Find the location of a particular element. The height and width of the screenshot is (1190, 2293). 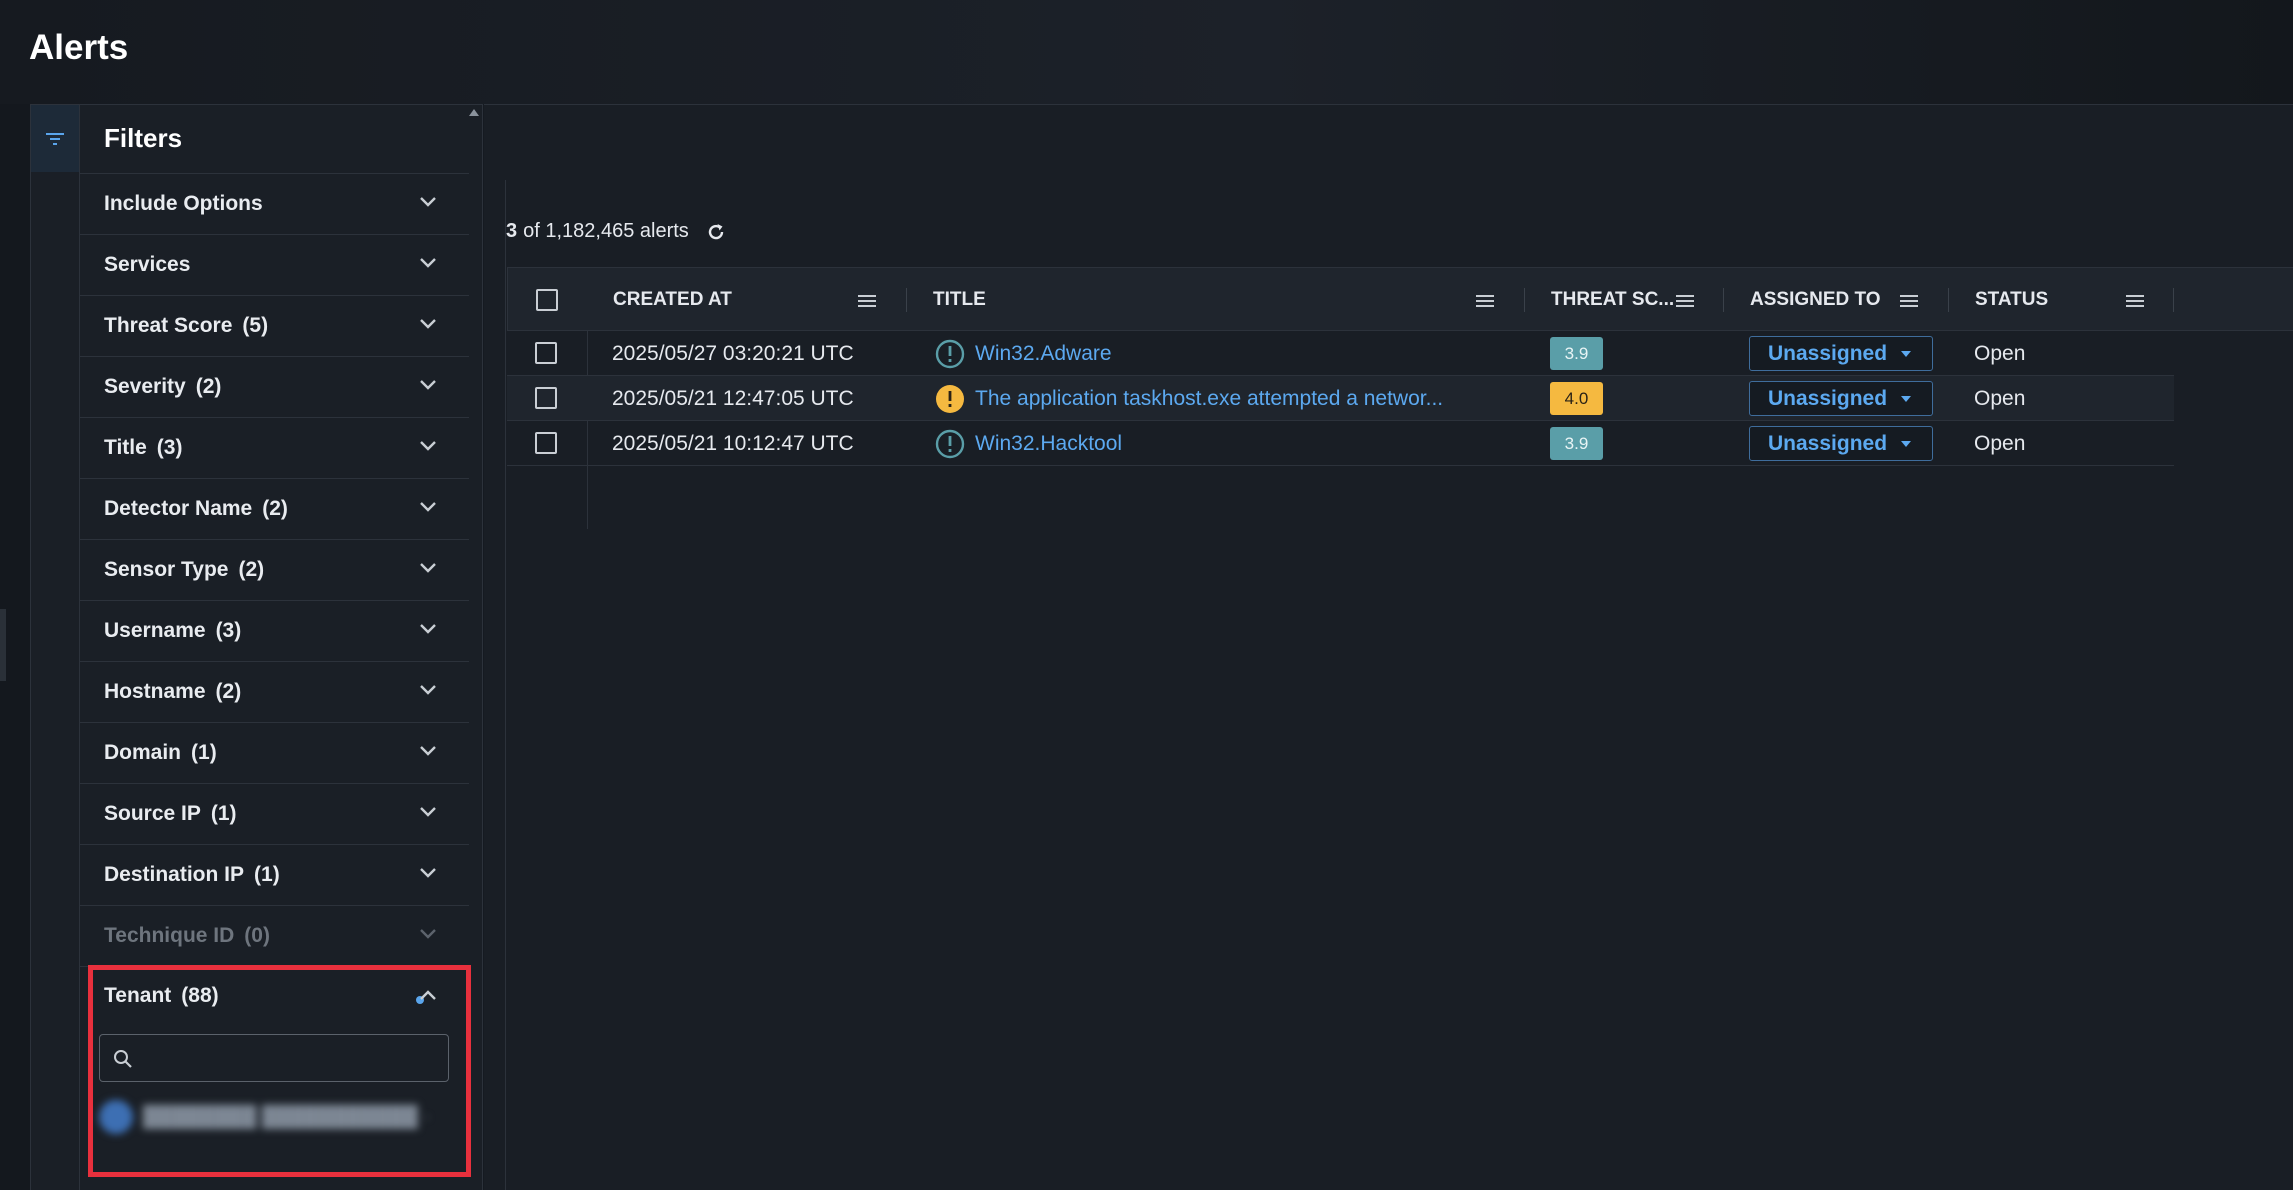

threat-score-badge: 4.0 is located at coordinates (1576, 398).